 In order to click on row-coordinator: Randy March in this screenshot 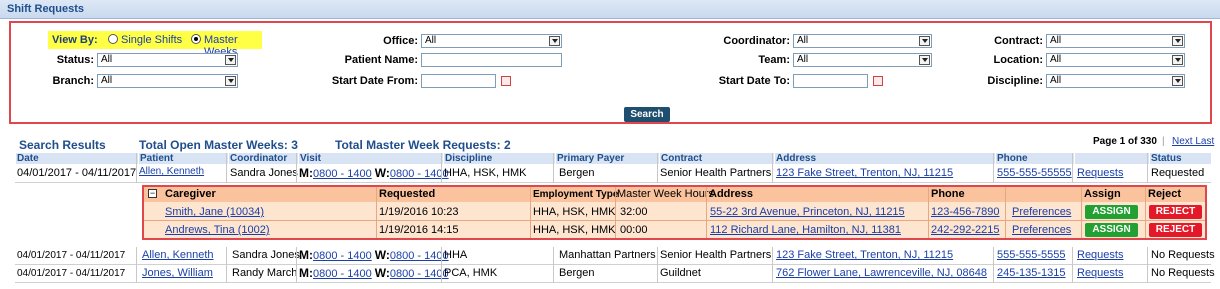, I will do `click(265, 273)`.